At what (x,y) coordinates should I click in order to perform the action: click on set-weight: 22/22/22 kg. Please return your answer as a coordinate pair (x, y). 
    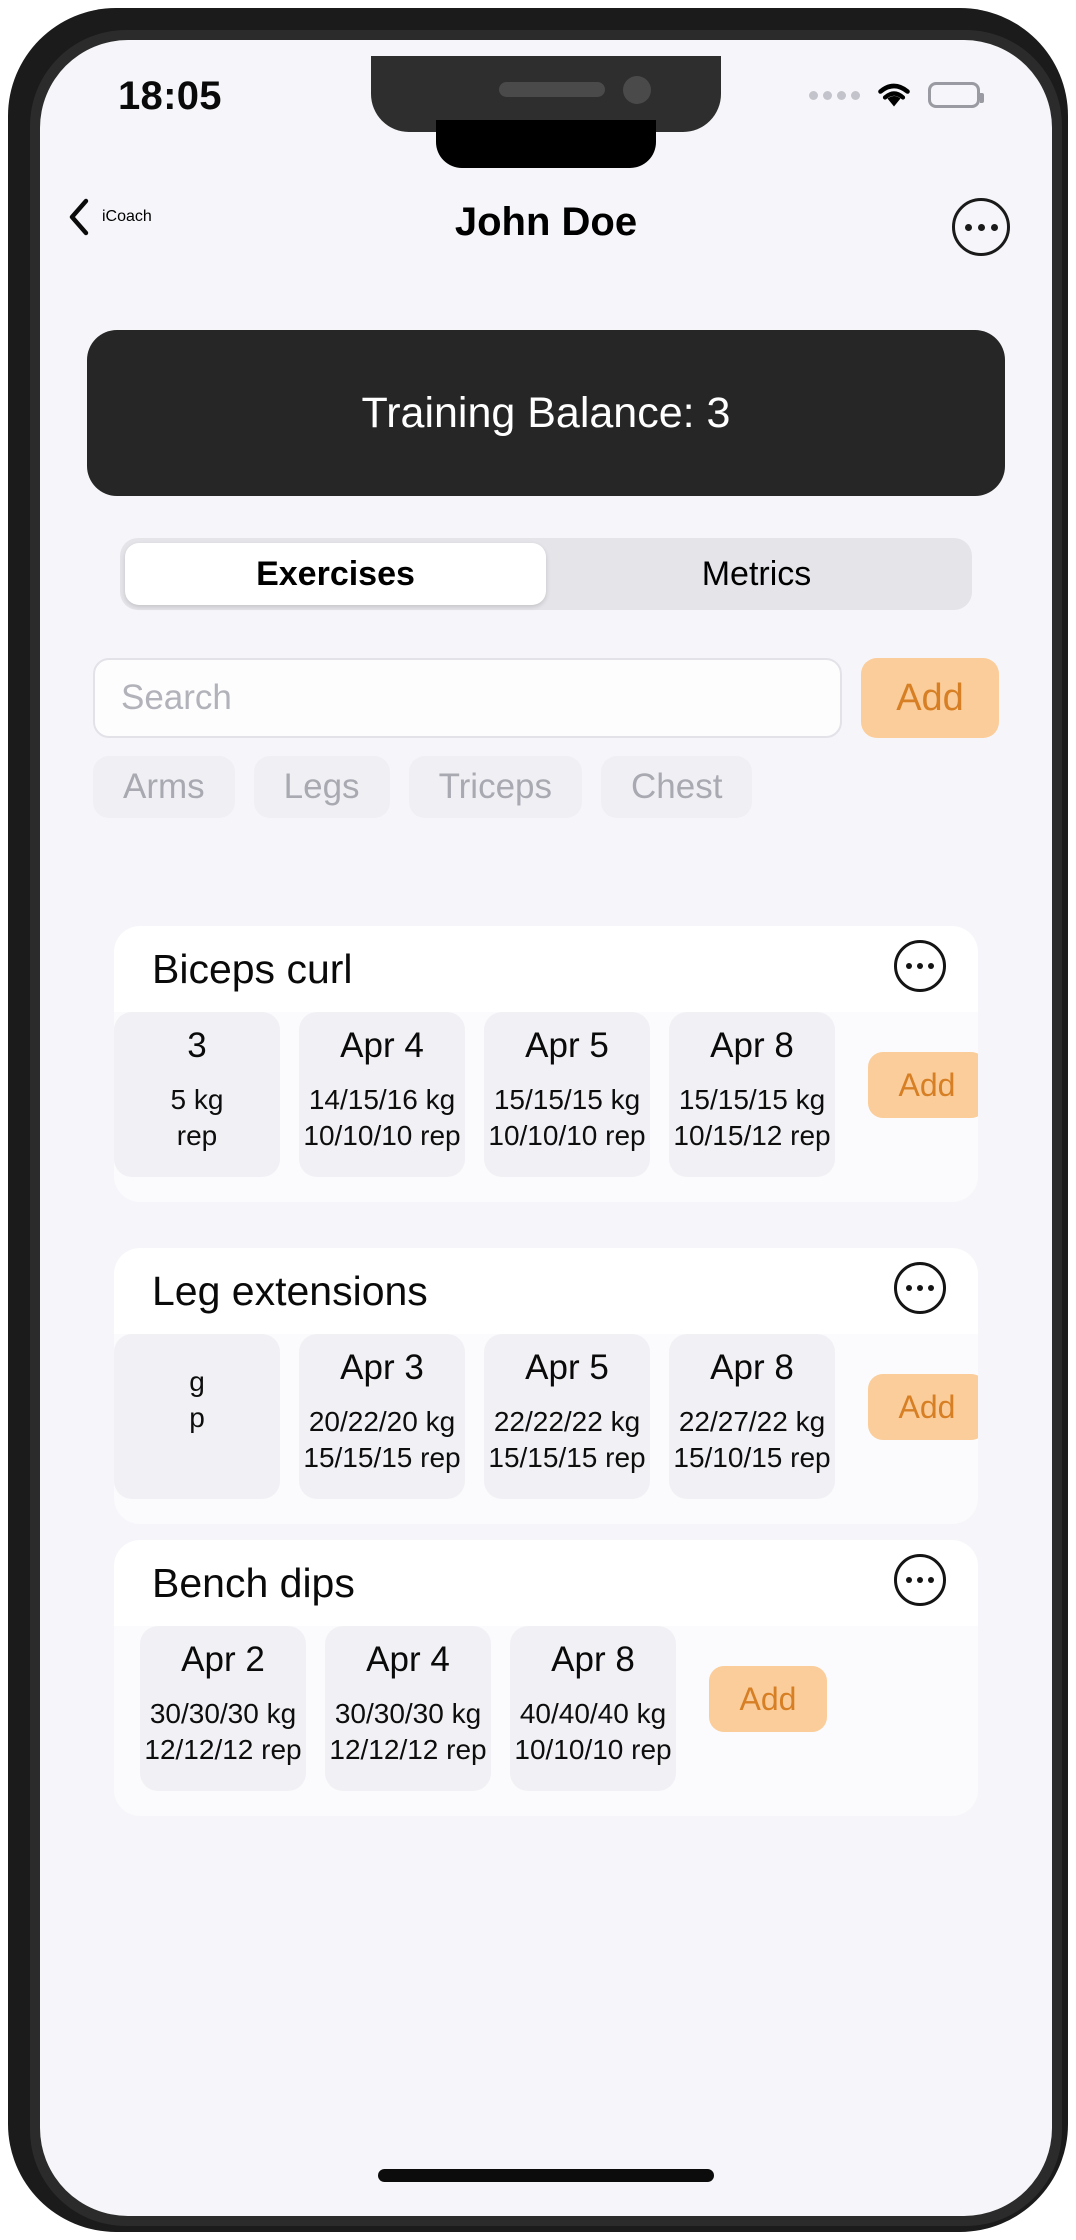
    Looking at the image, I should click on (567, 1421).